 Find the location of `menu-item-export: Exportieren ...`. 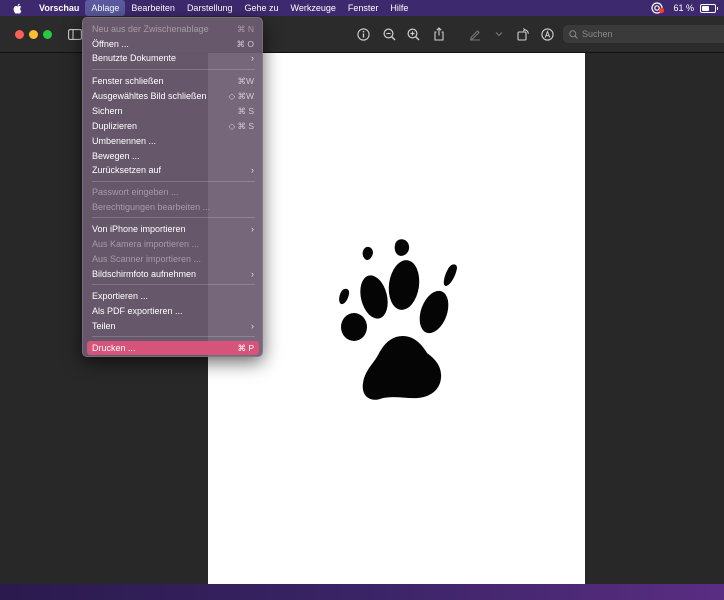

menu-item-export: Exportieren ... is located at coordinates (173, 296).